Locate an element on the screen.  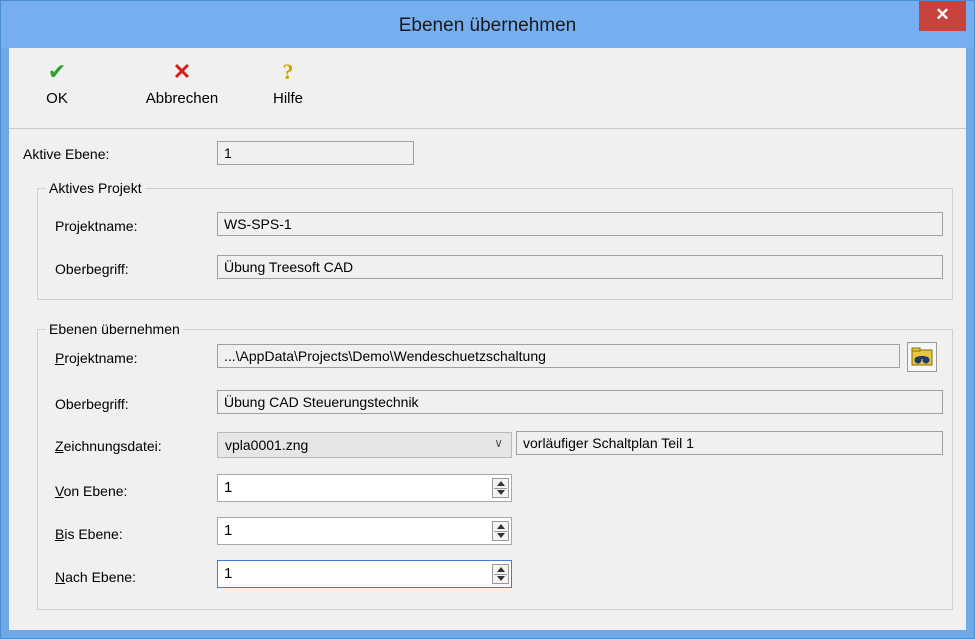
import-layers-title: Ebenen übernehmen is located at coordinates (114, 329).